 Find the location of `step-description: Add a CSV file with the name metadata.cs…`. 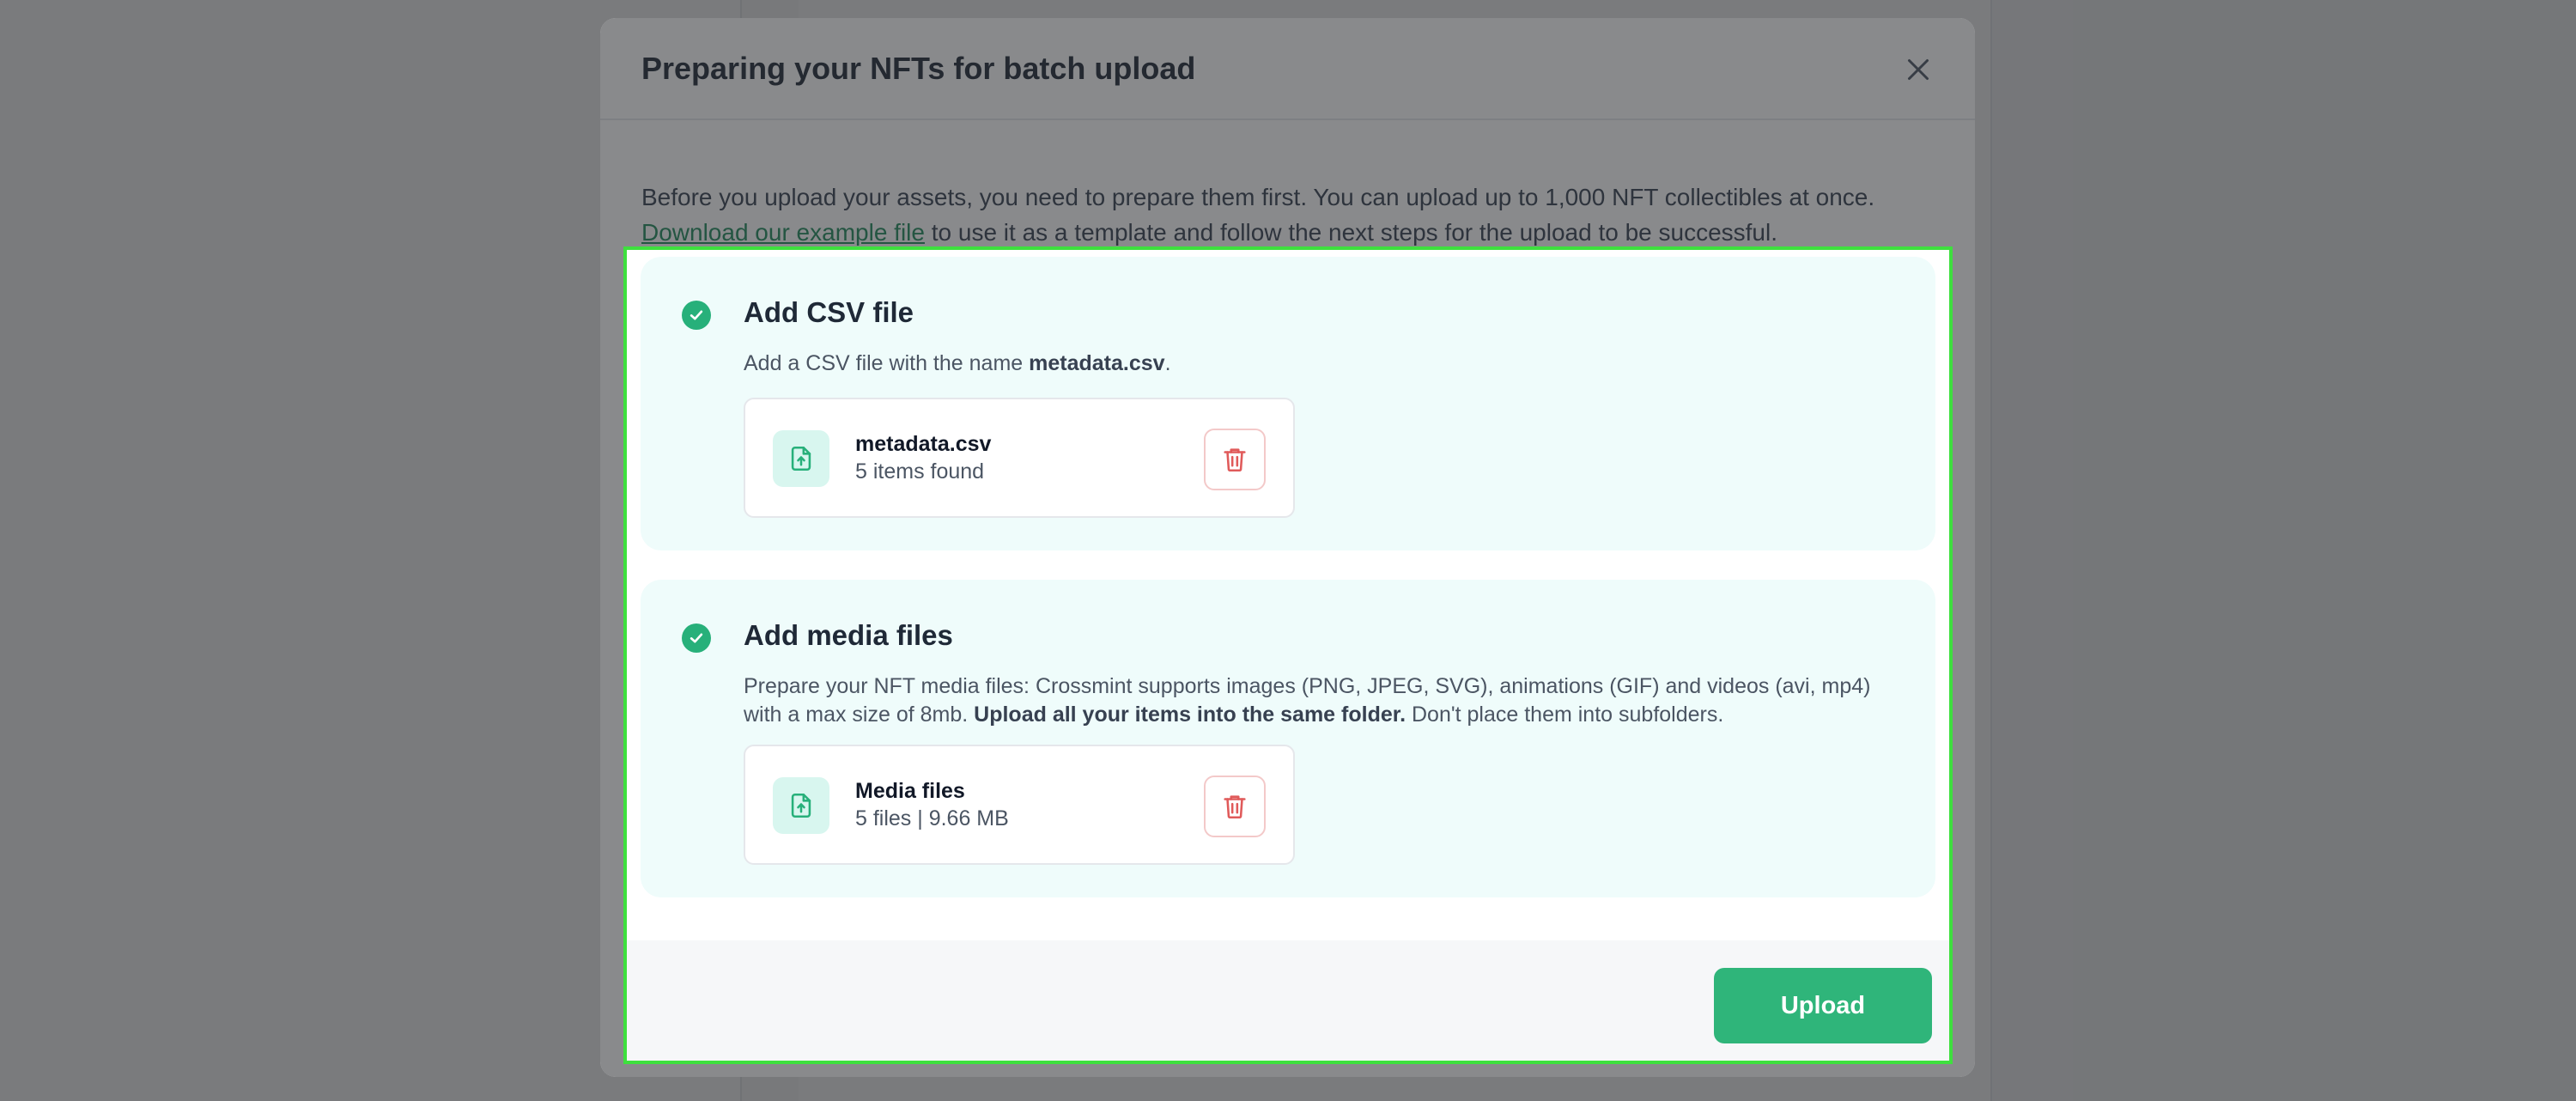

step-description: Add a CSV file with the name metadata.cs… is located at coordinates (1319, 364).